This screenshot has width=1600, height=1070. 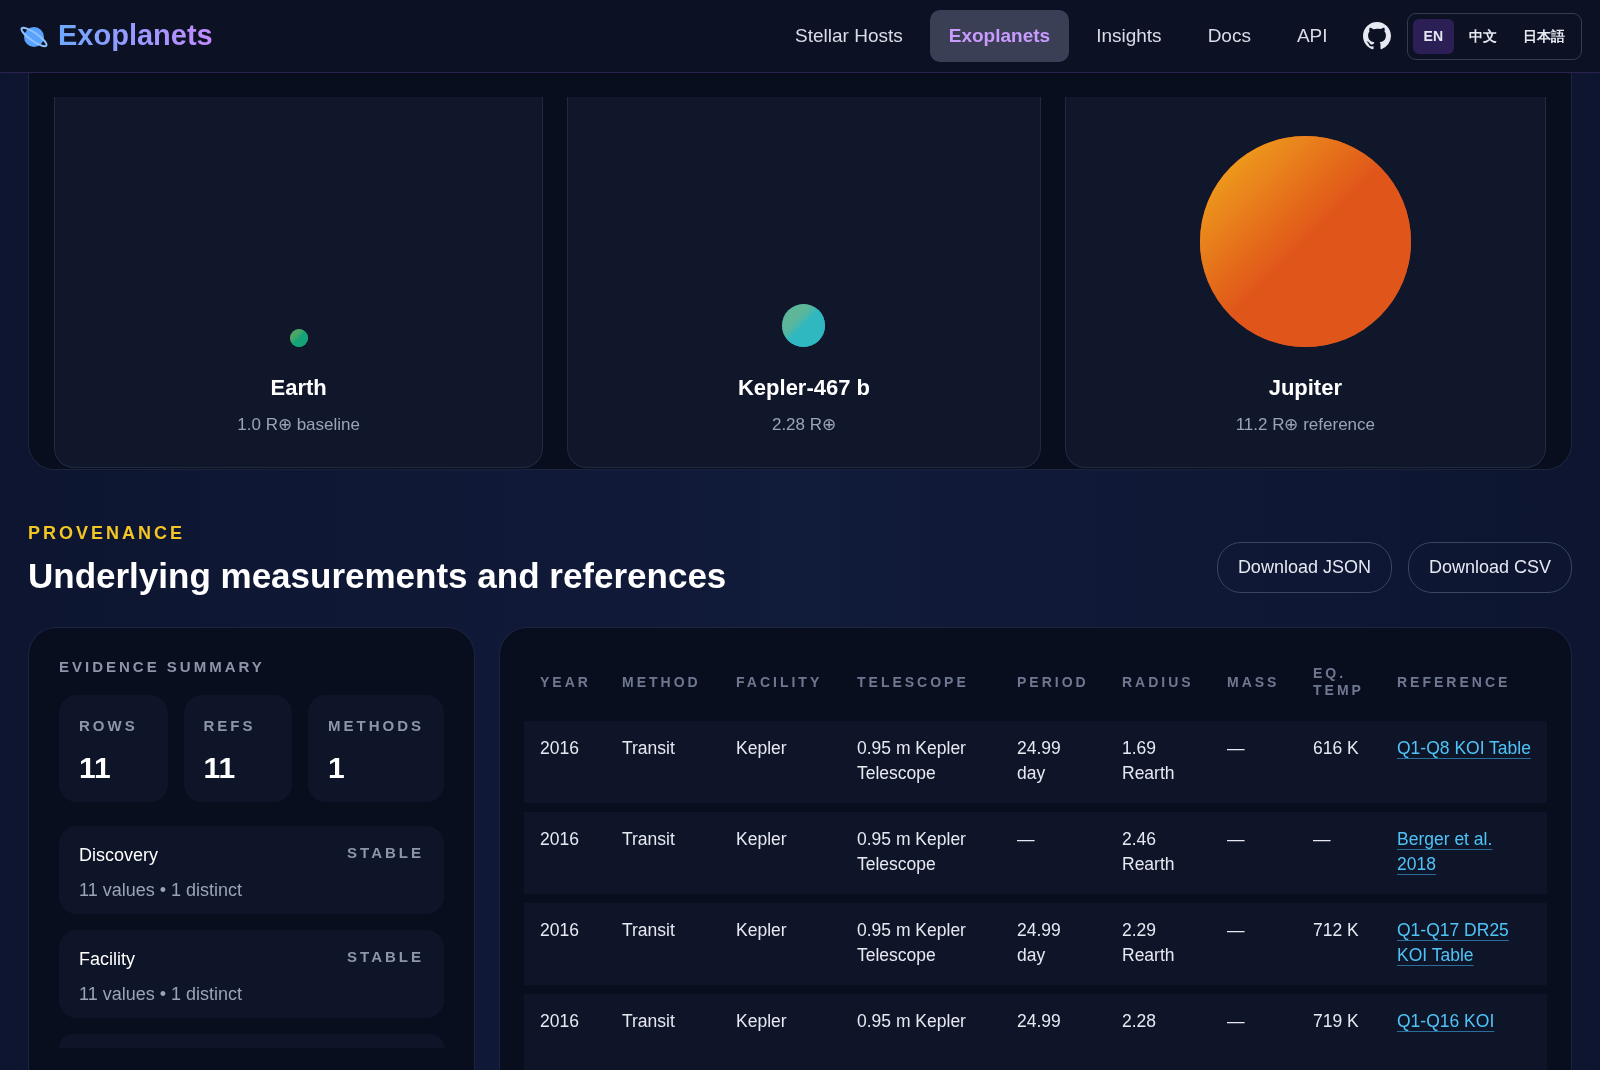 I want to click on stat-label: ROWS, so click(x=109, y=725).